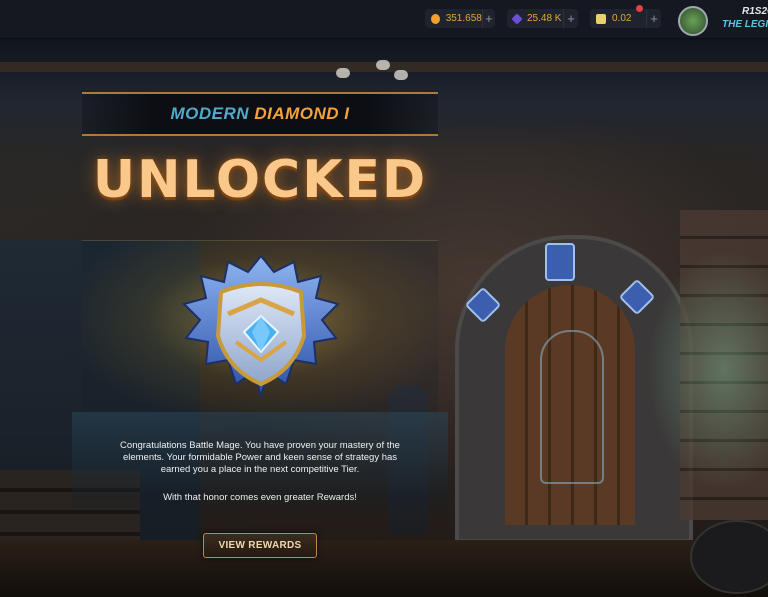 The width and height of the screenshot is (768, 597). I want to click on gem-icon, so click(517, 18).